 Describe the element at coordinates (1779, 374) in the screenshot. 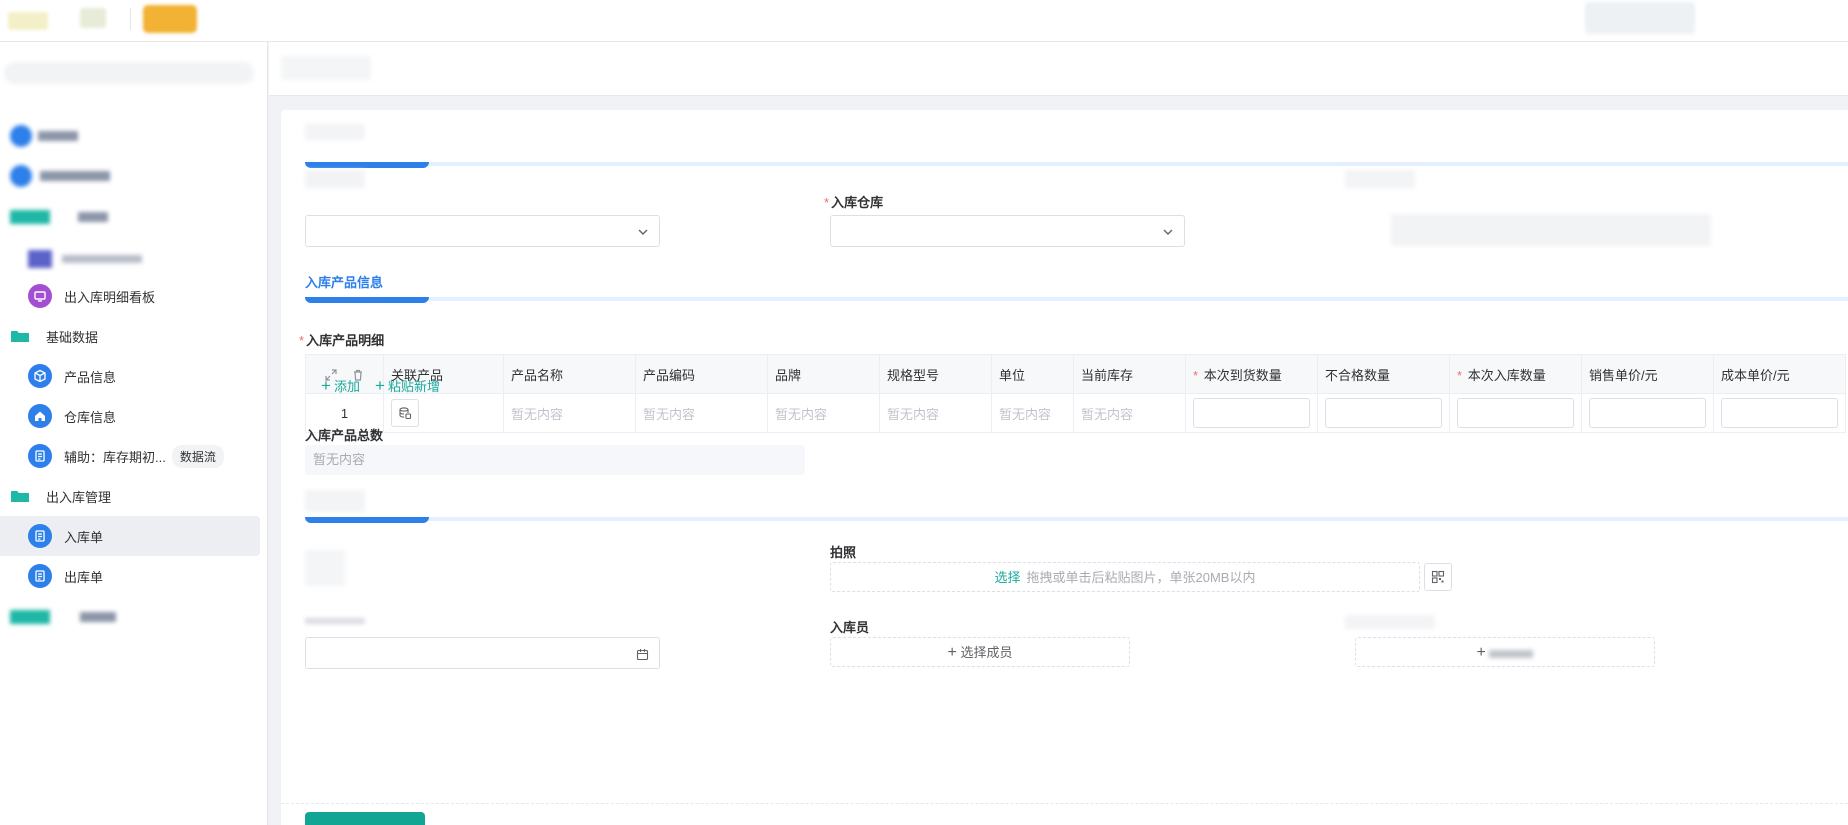

I see `col-header: 成本单价/元` at that location.